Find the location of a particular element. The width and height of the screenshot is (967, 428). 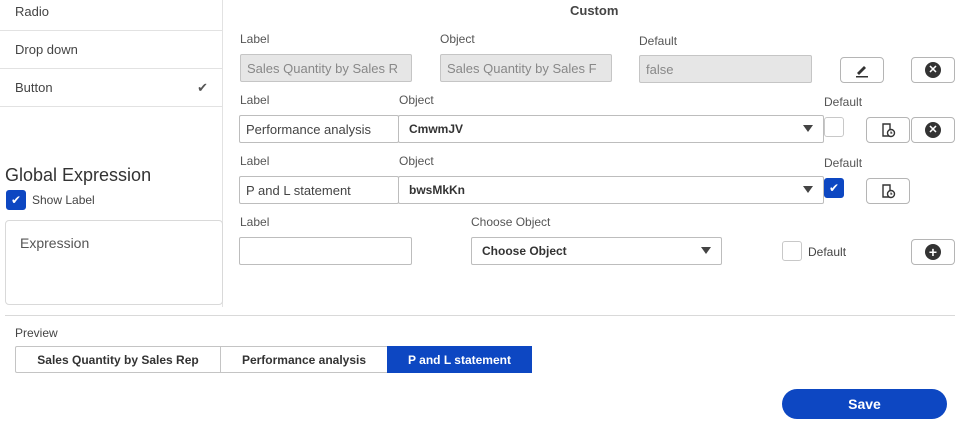

edit-button is located at coordinates (862, 70).